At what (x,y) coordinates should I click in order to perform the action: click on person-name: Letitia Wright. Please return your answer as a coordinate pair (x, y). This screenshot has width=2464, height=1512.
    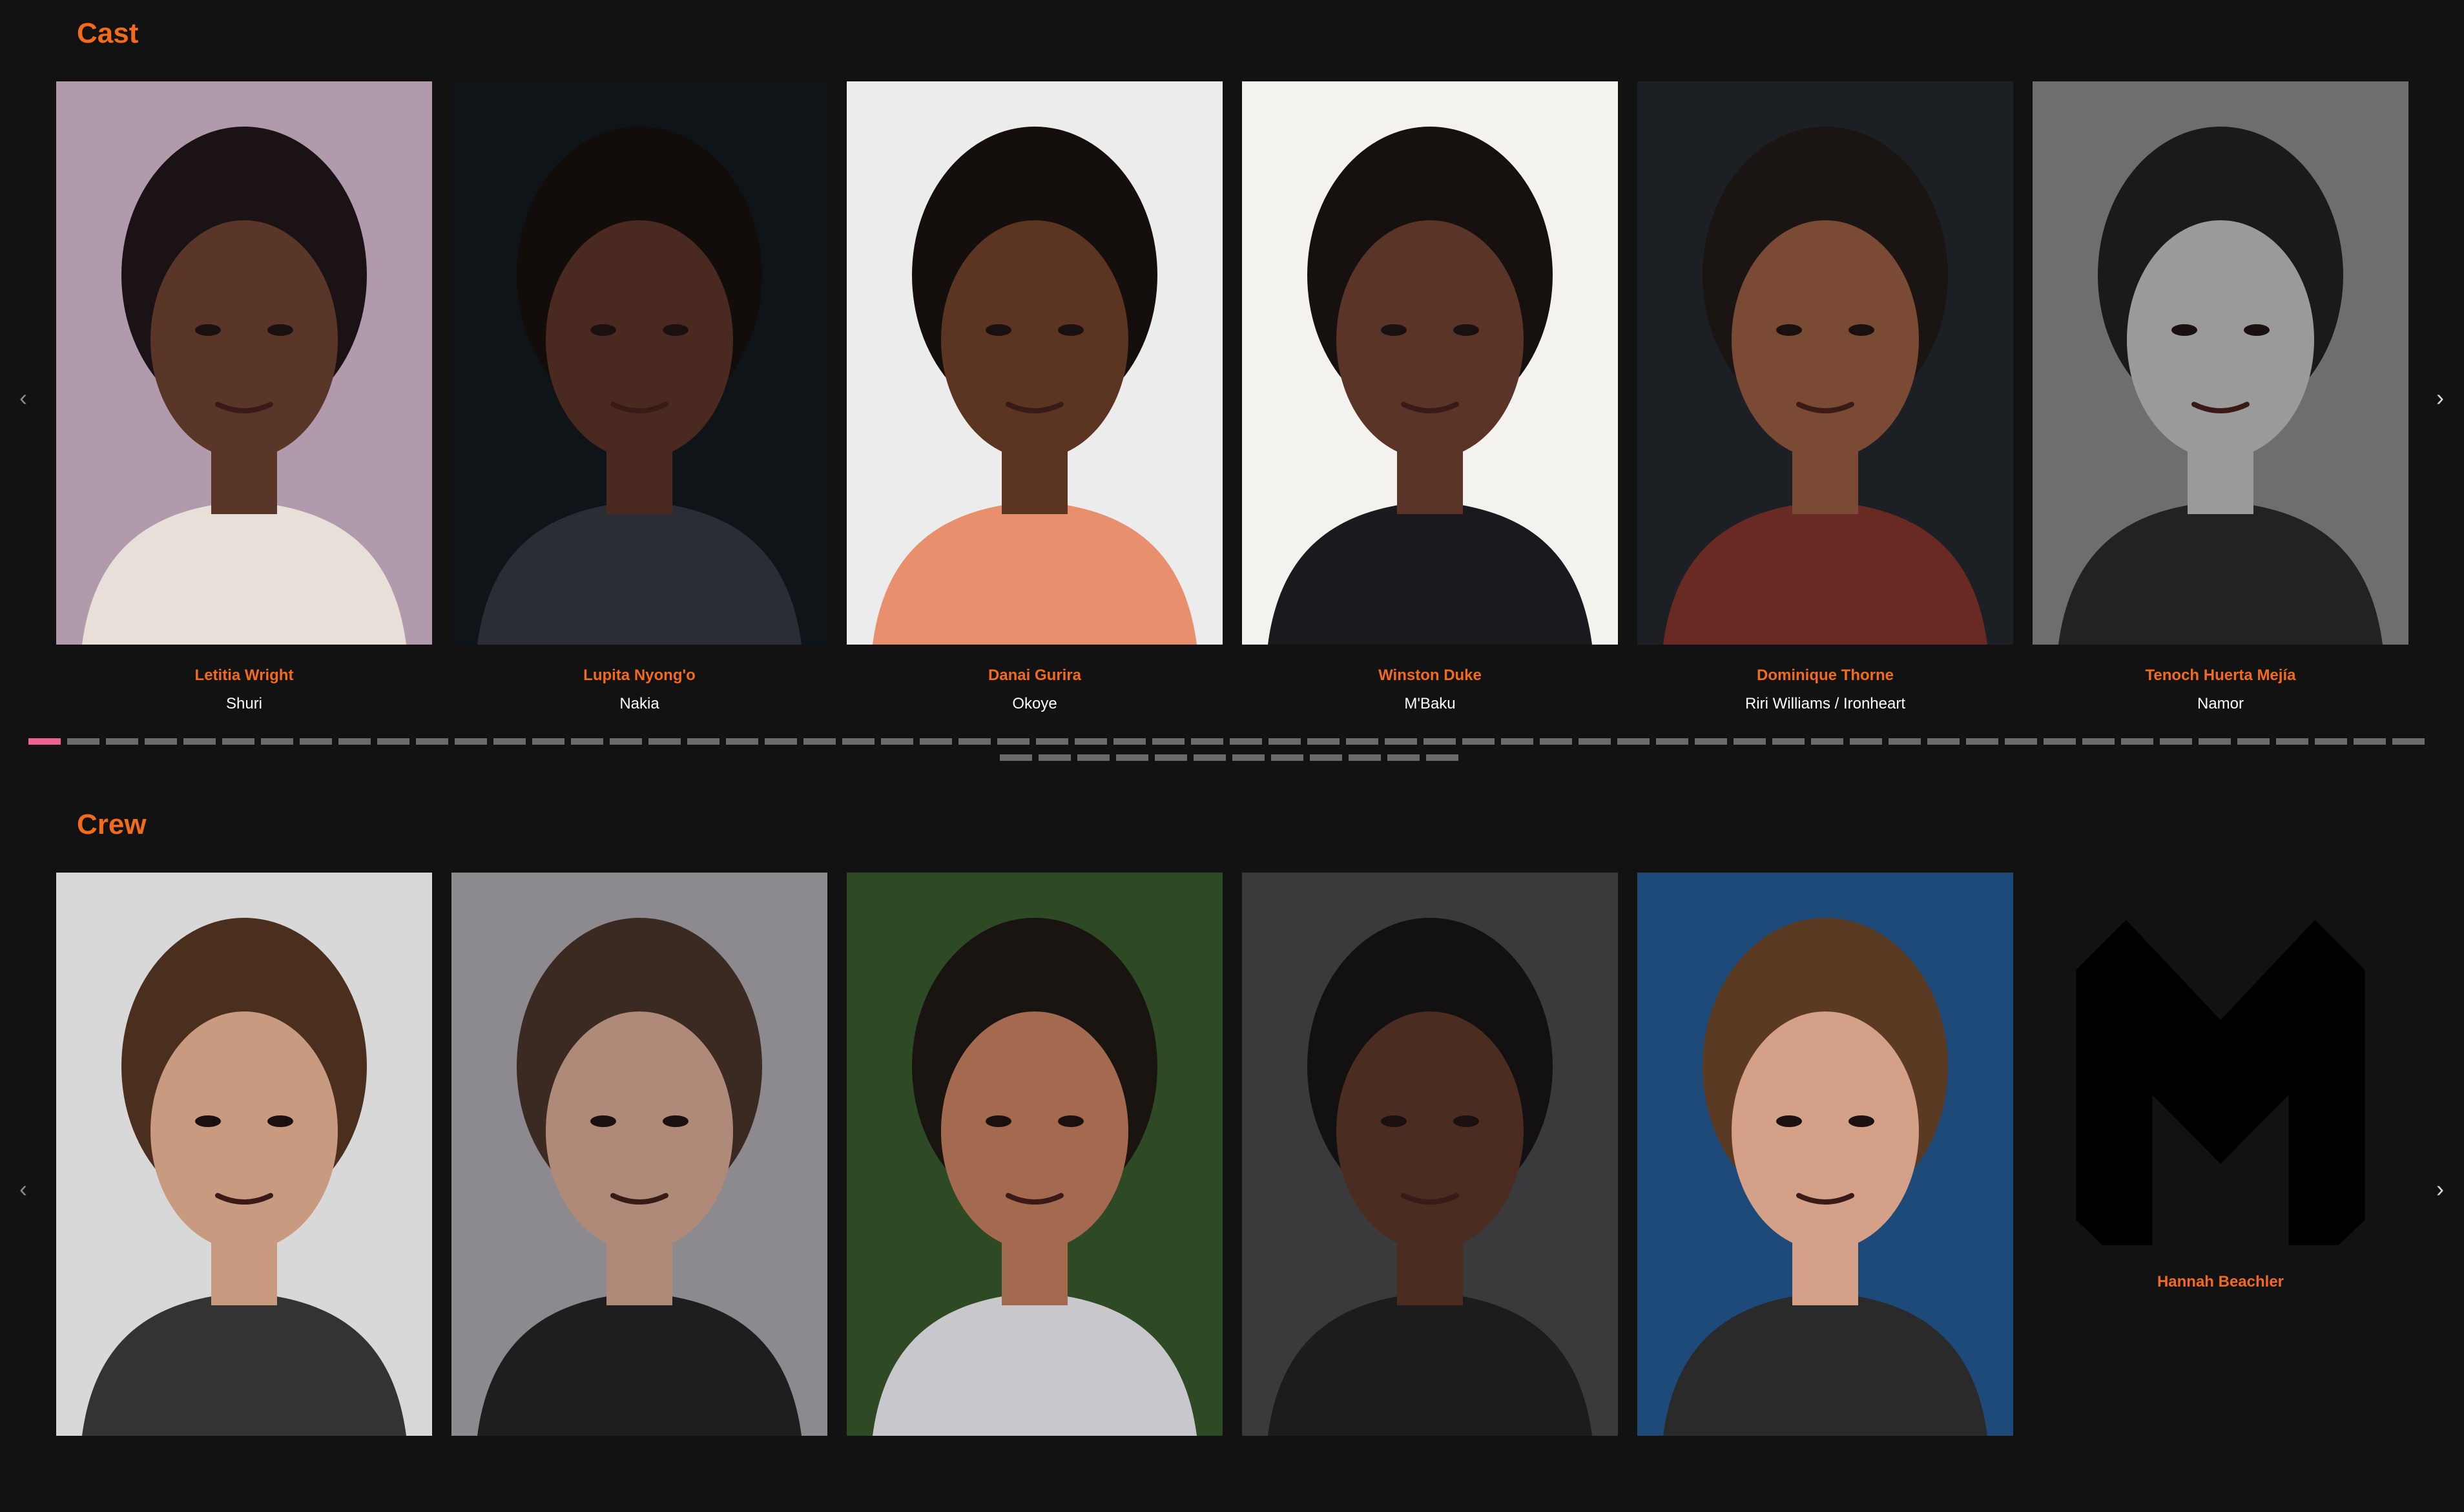
    Looking at the image, I should click on (244, 676).